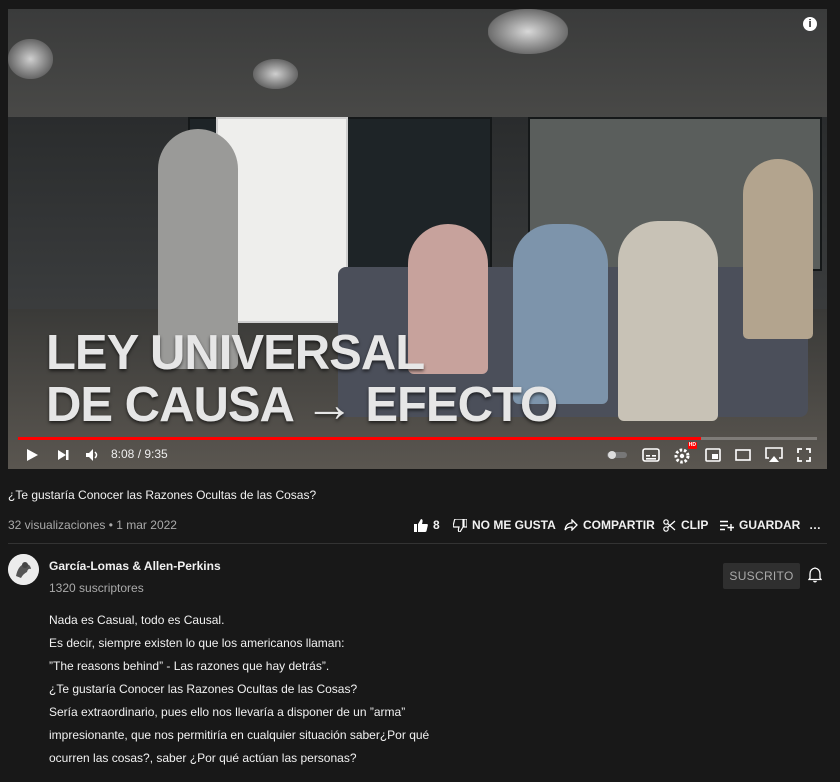 Image resolution: width=840 pixels, height=782 pixels. Describe the element at coordinates (761, 576) in the screenshot. I see `subscribed-button: SUSCRITO` at that location.